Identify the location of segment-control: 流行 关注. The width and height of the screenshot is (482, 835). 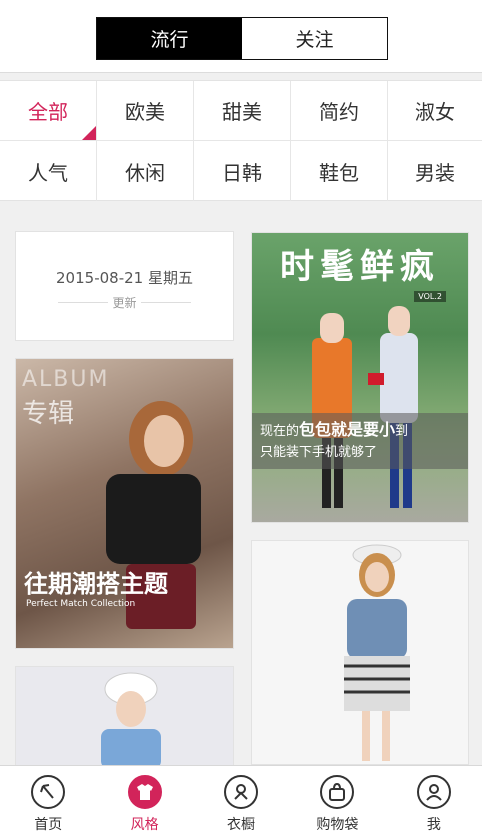
(242, 38).